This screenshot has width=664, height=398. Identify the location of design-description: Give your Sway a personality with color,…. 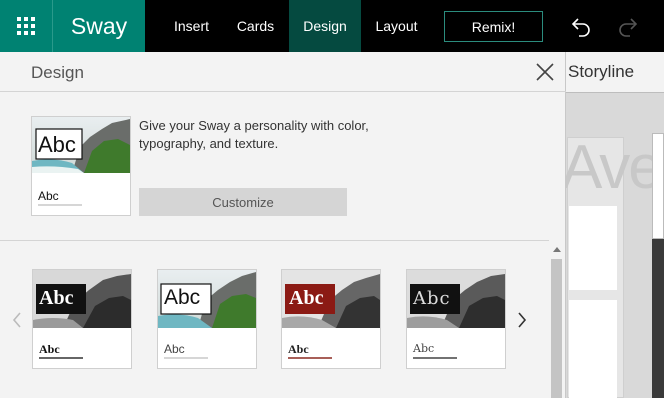
(254, 134).